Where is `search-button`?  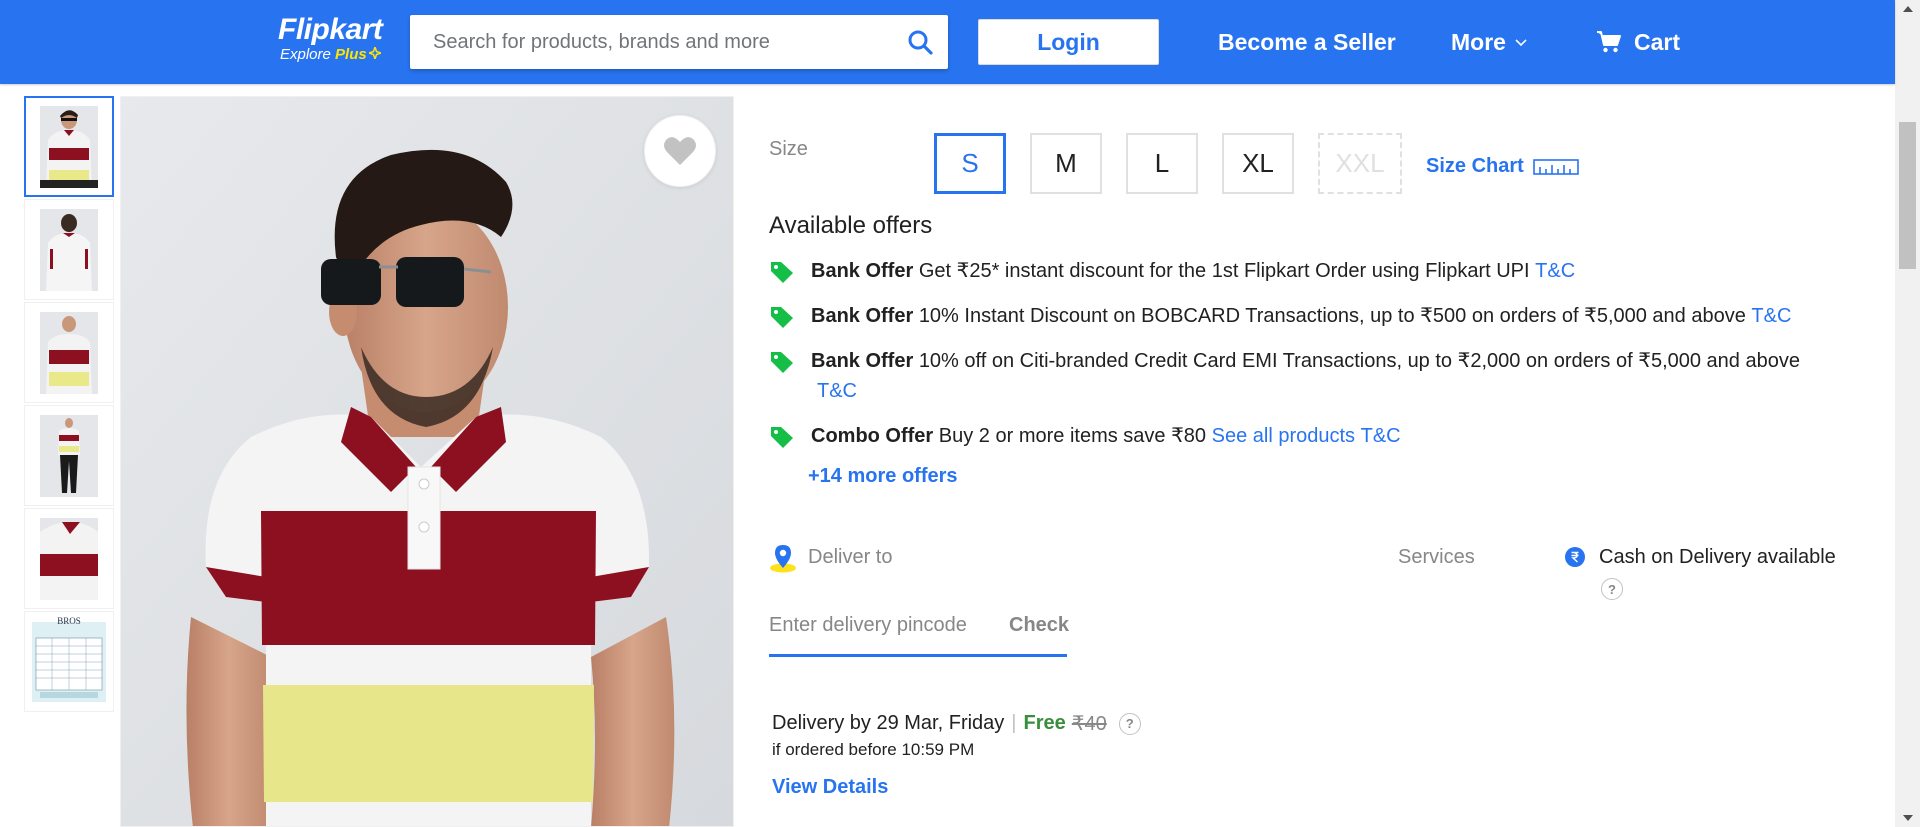
search-button is located at coordinates (920, 42).